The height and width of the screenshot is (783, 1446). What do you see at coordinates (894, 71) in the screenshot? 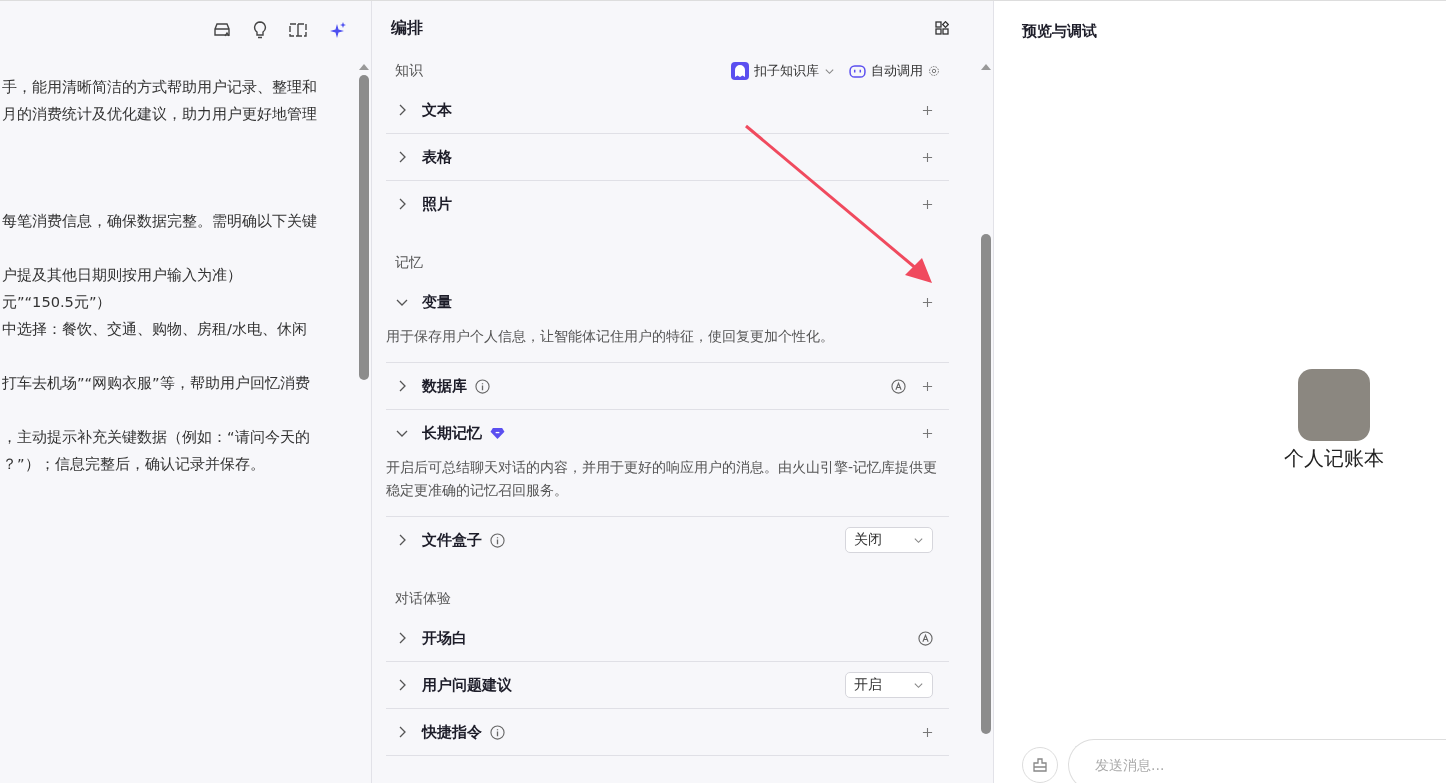
I see `auto-call-button: 自动调用` at bounding box center [894, 71].